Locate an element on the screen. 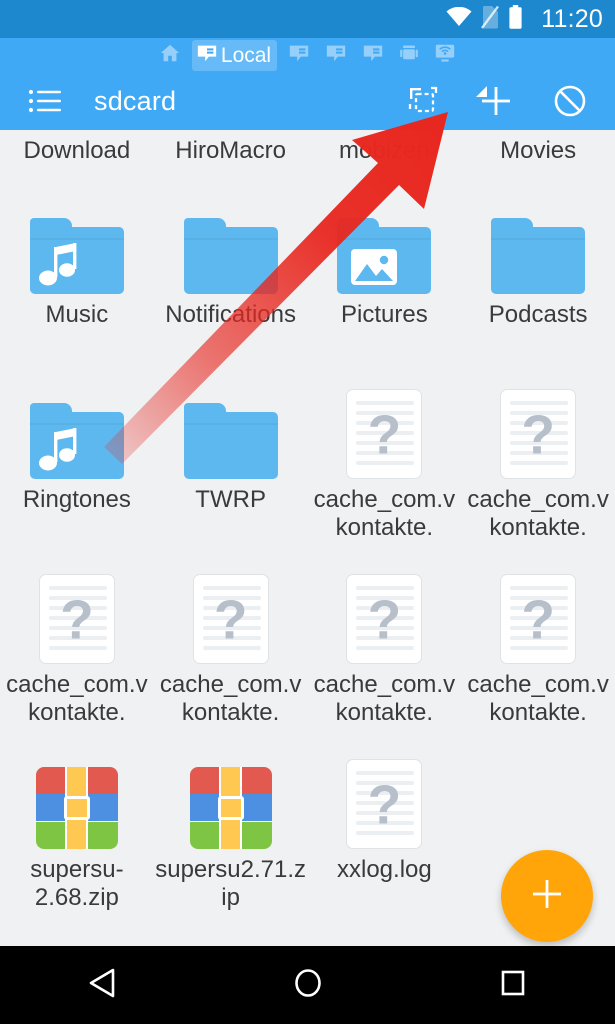 This screenshot has width=615, height=1024. grid-item: Download is located at coordinates (77, 147).